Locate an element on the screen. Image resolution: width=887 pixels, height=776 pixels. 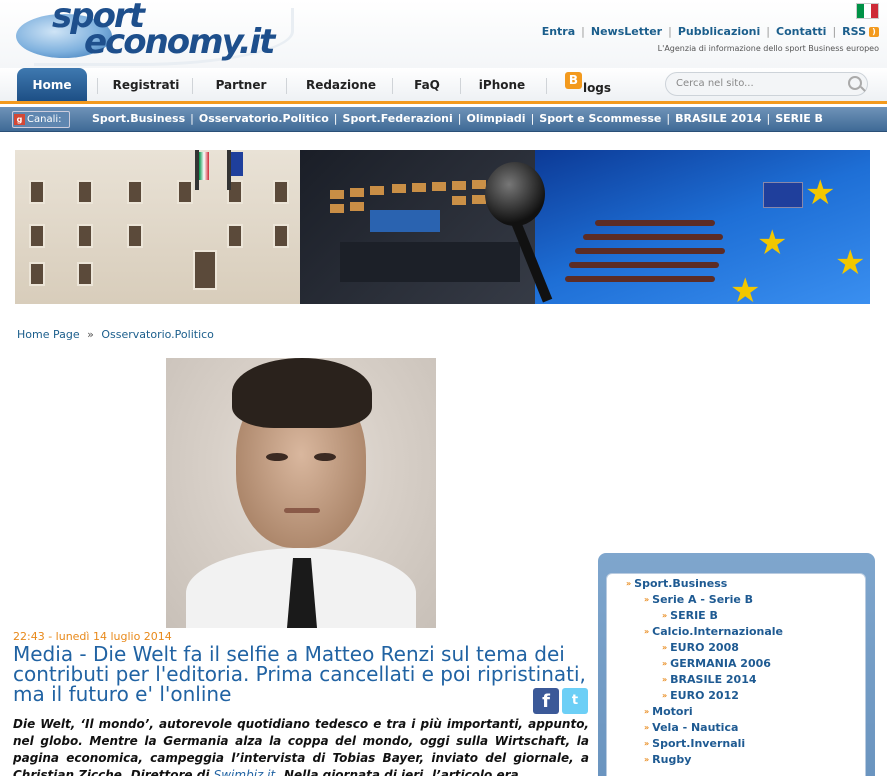
banner-palazzo-image is located at coordinates (165, 227).